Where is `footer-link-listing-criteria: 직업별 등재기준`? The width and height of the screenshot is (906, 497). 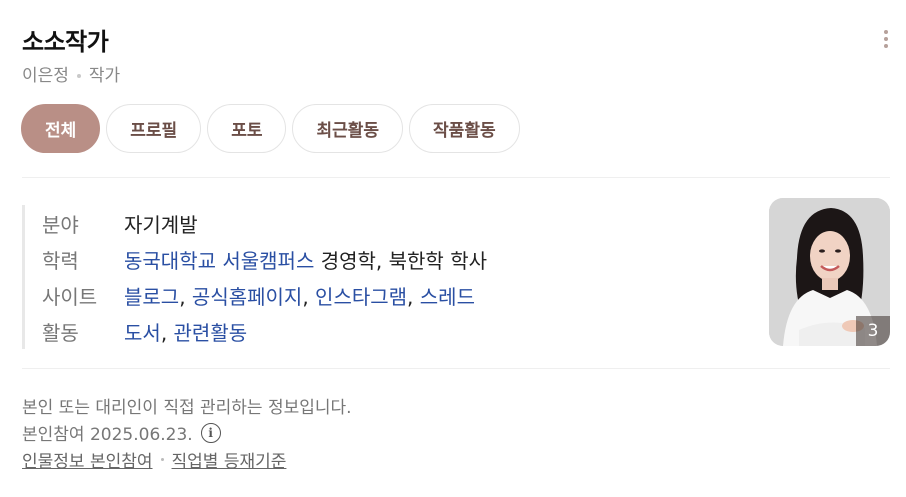
footer-link-listing-criteria: 직업별 등재기준 is located at coordinates (229, 459).